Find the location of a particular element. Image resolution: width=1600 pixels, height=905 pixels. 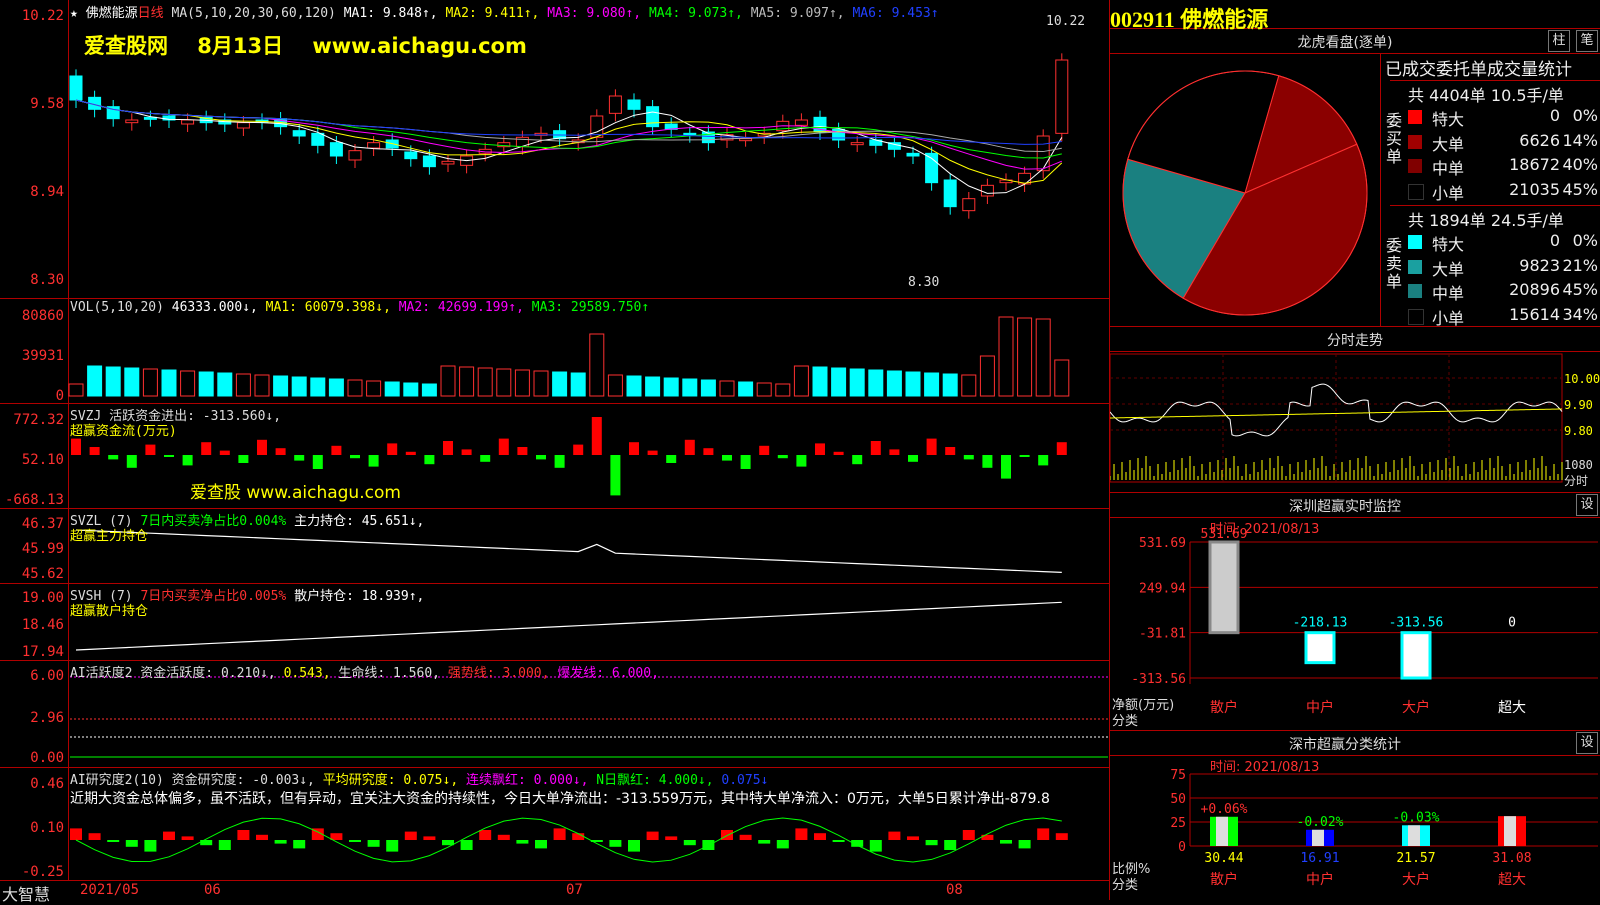

lhb-title: 龙虎看盘(逐单) is located at coordinates (1345, 43).